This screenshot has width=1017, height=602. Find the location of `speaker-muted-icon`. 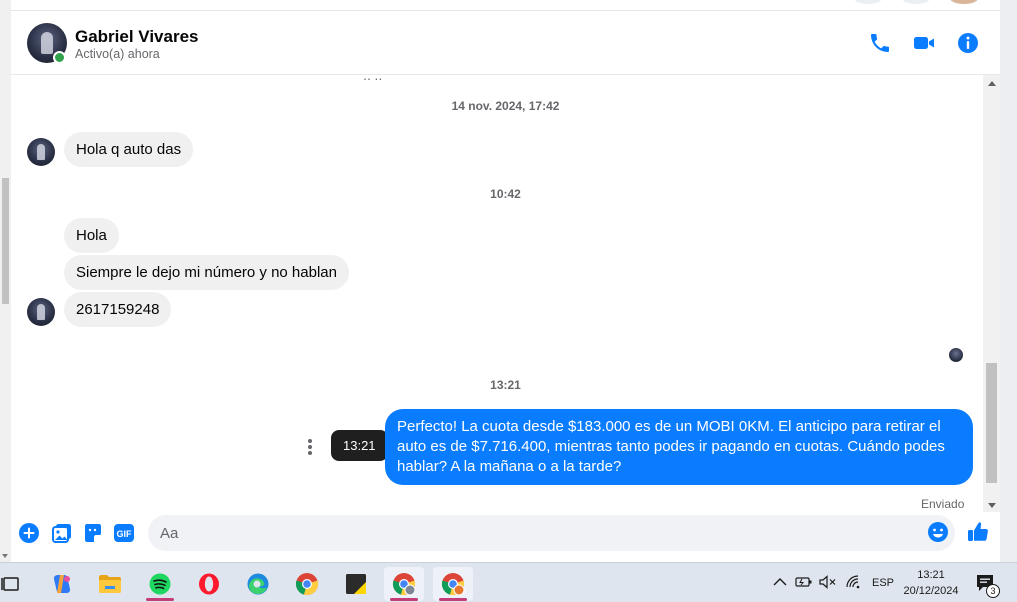

speaker-muted-icon is located at coordinates (828, 582).